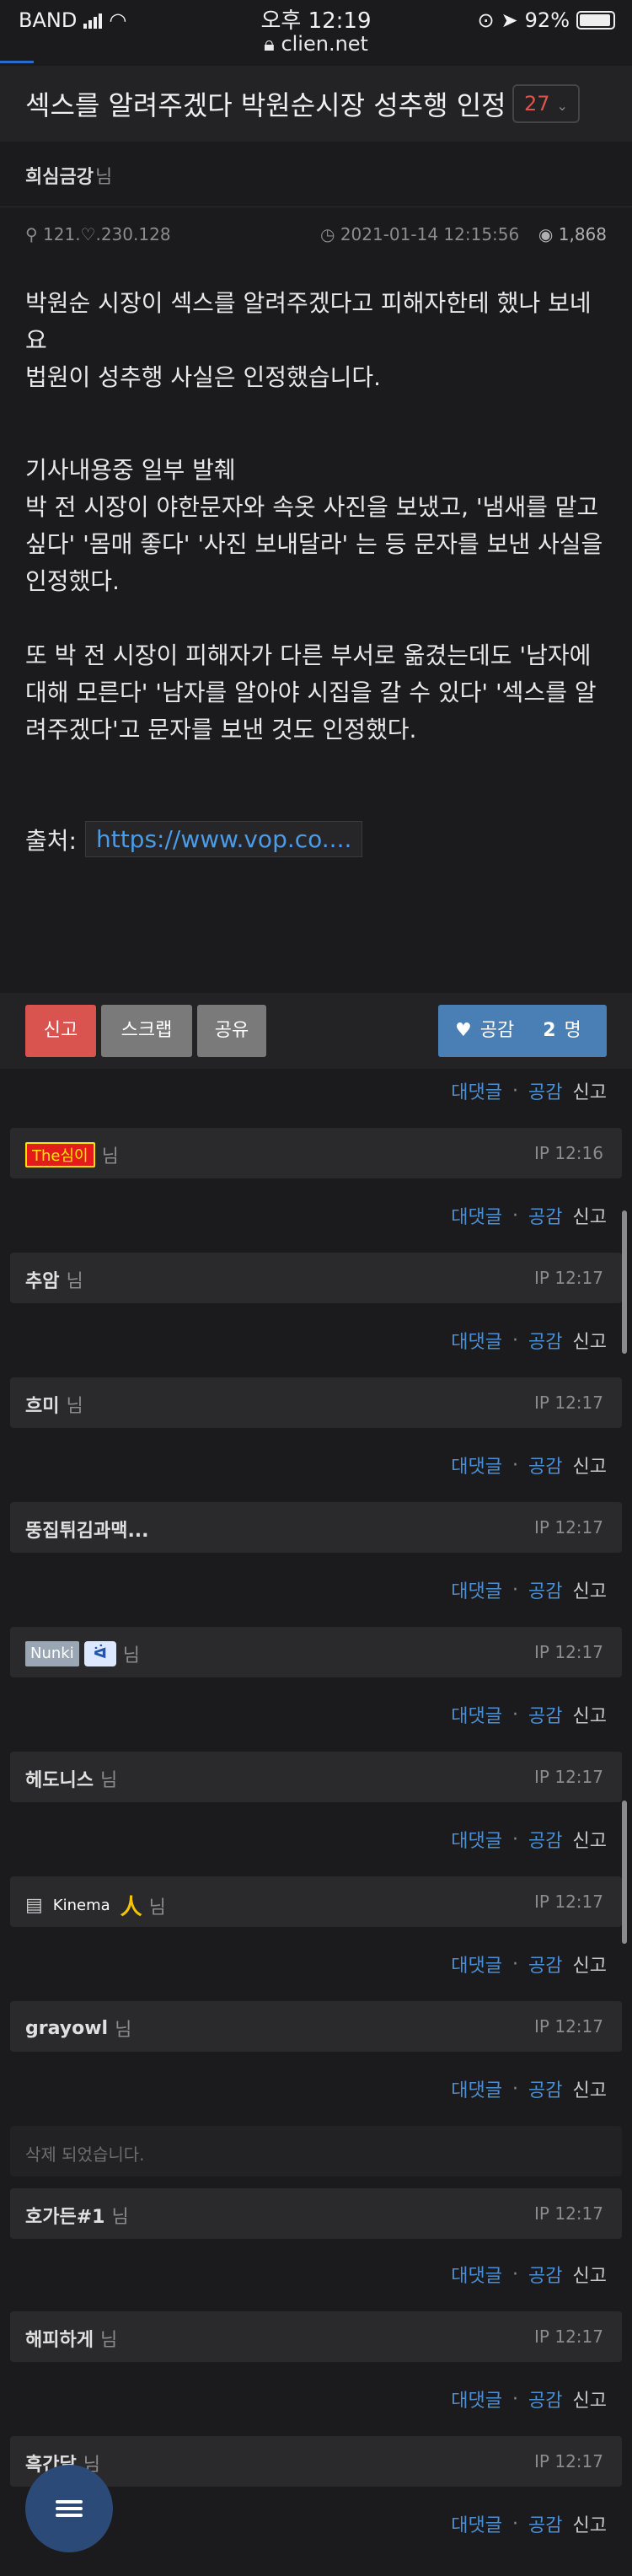 The height and width of the screenshot is (2576, 632). Describe the element at coordinates (71, 2338) in the screenshot. I see `comment-author: 해피하게 님` at that location.